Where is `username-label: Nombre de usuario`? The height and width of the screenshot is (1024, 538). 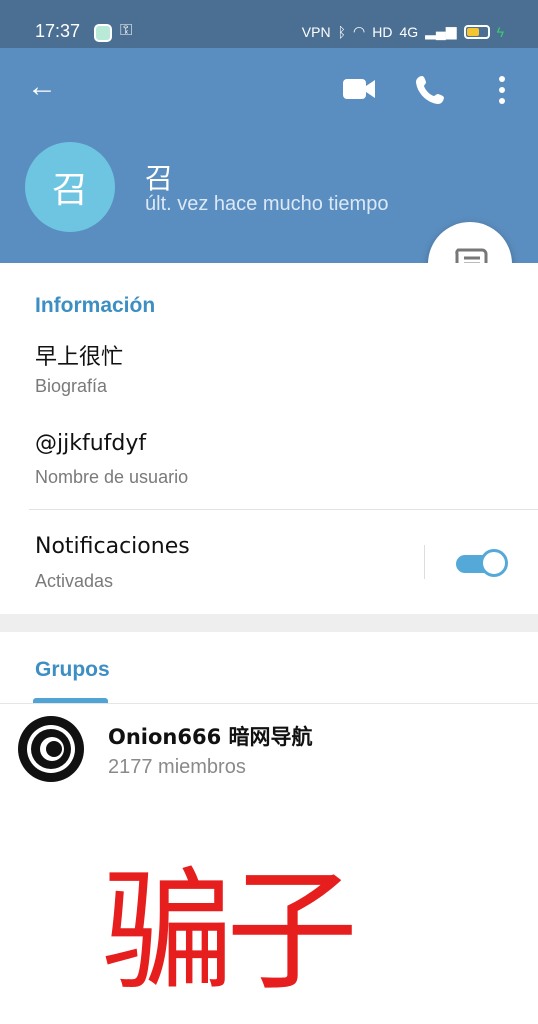 username-label: Nombre de usuario is located at coordinates (112, 477).